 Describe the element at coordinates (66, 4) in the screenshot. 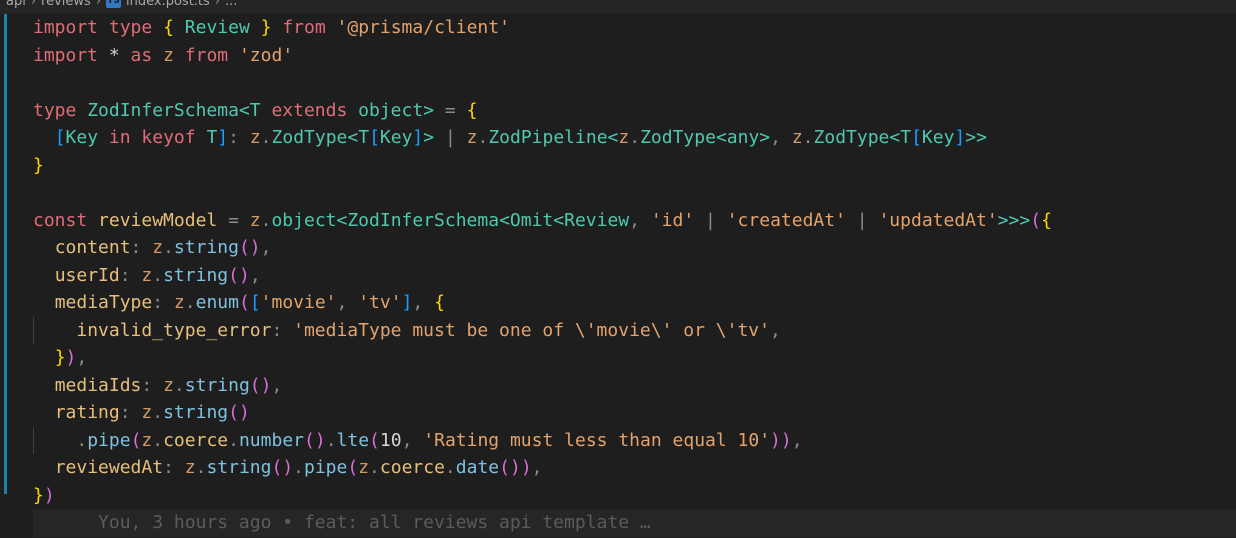

I see `breadcrumb-item-reviews: reviews` at that location.